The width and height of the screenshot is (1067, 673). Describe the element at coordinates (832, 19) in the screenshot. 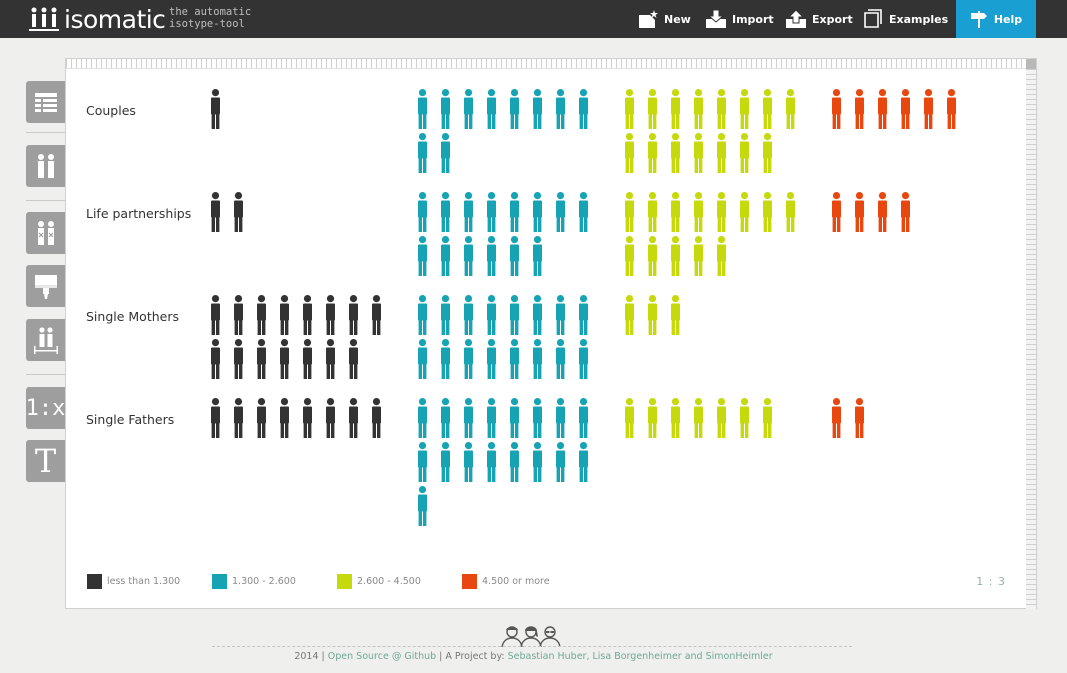

I see `export-label: Export` at that location.